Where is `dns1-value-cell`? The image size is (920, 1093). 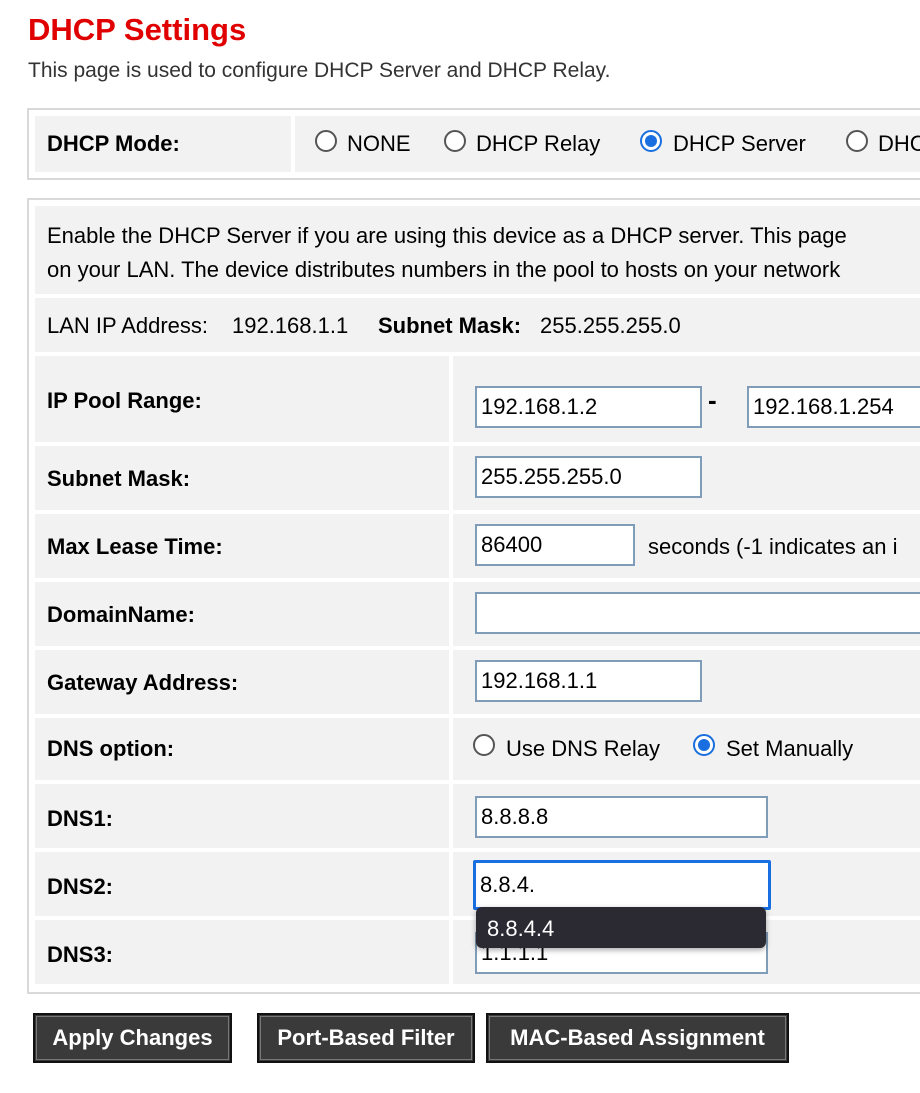
dns1-value-cell is located at coordinates (686, 816).